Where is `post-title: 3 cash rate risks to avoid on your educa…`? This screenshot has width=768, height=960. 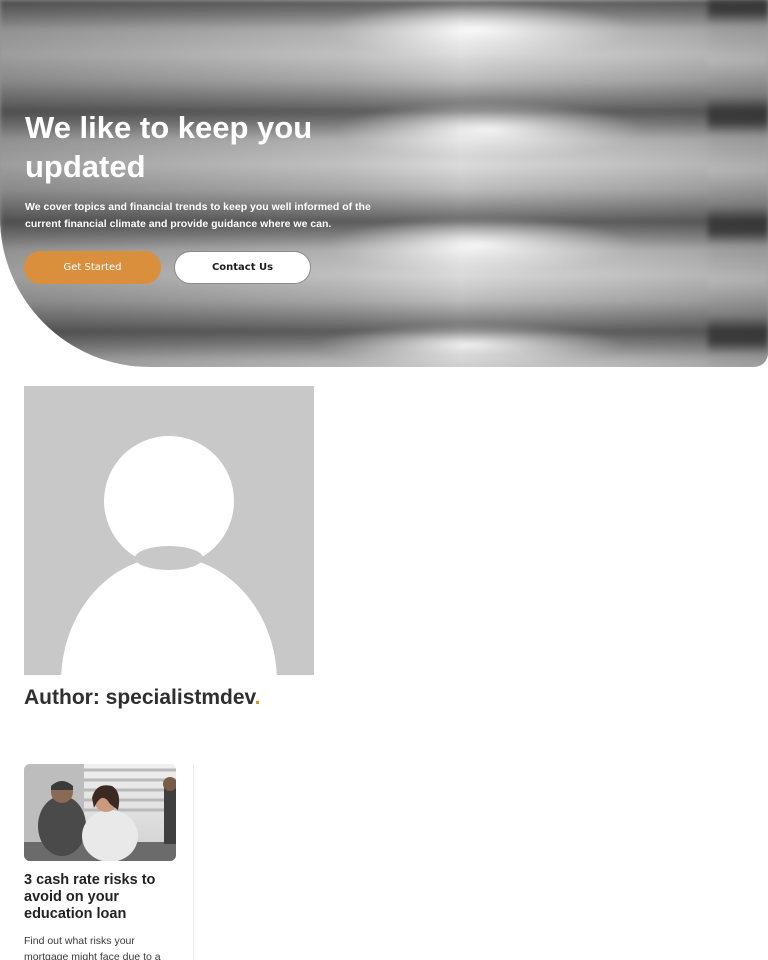
post-title: 3 cash rate risks to avoid on your educa… is located at coordinates (99, 897).